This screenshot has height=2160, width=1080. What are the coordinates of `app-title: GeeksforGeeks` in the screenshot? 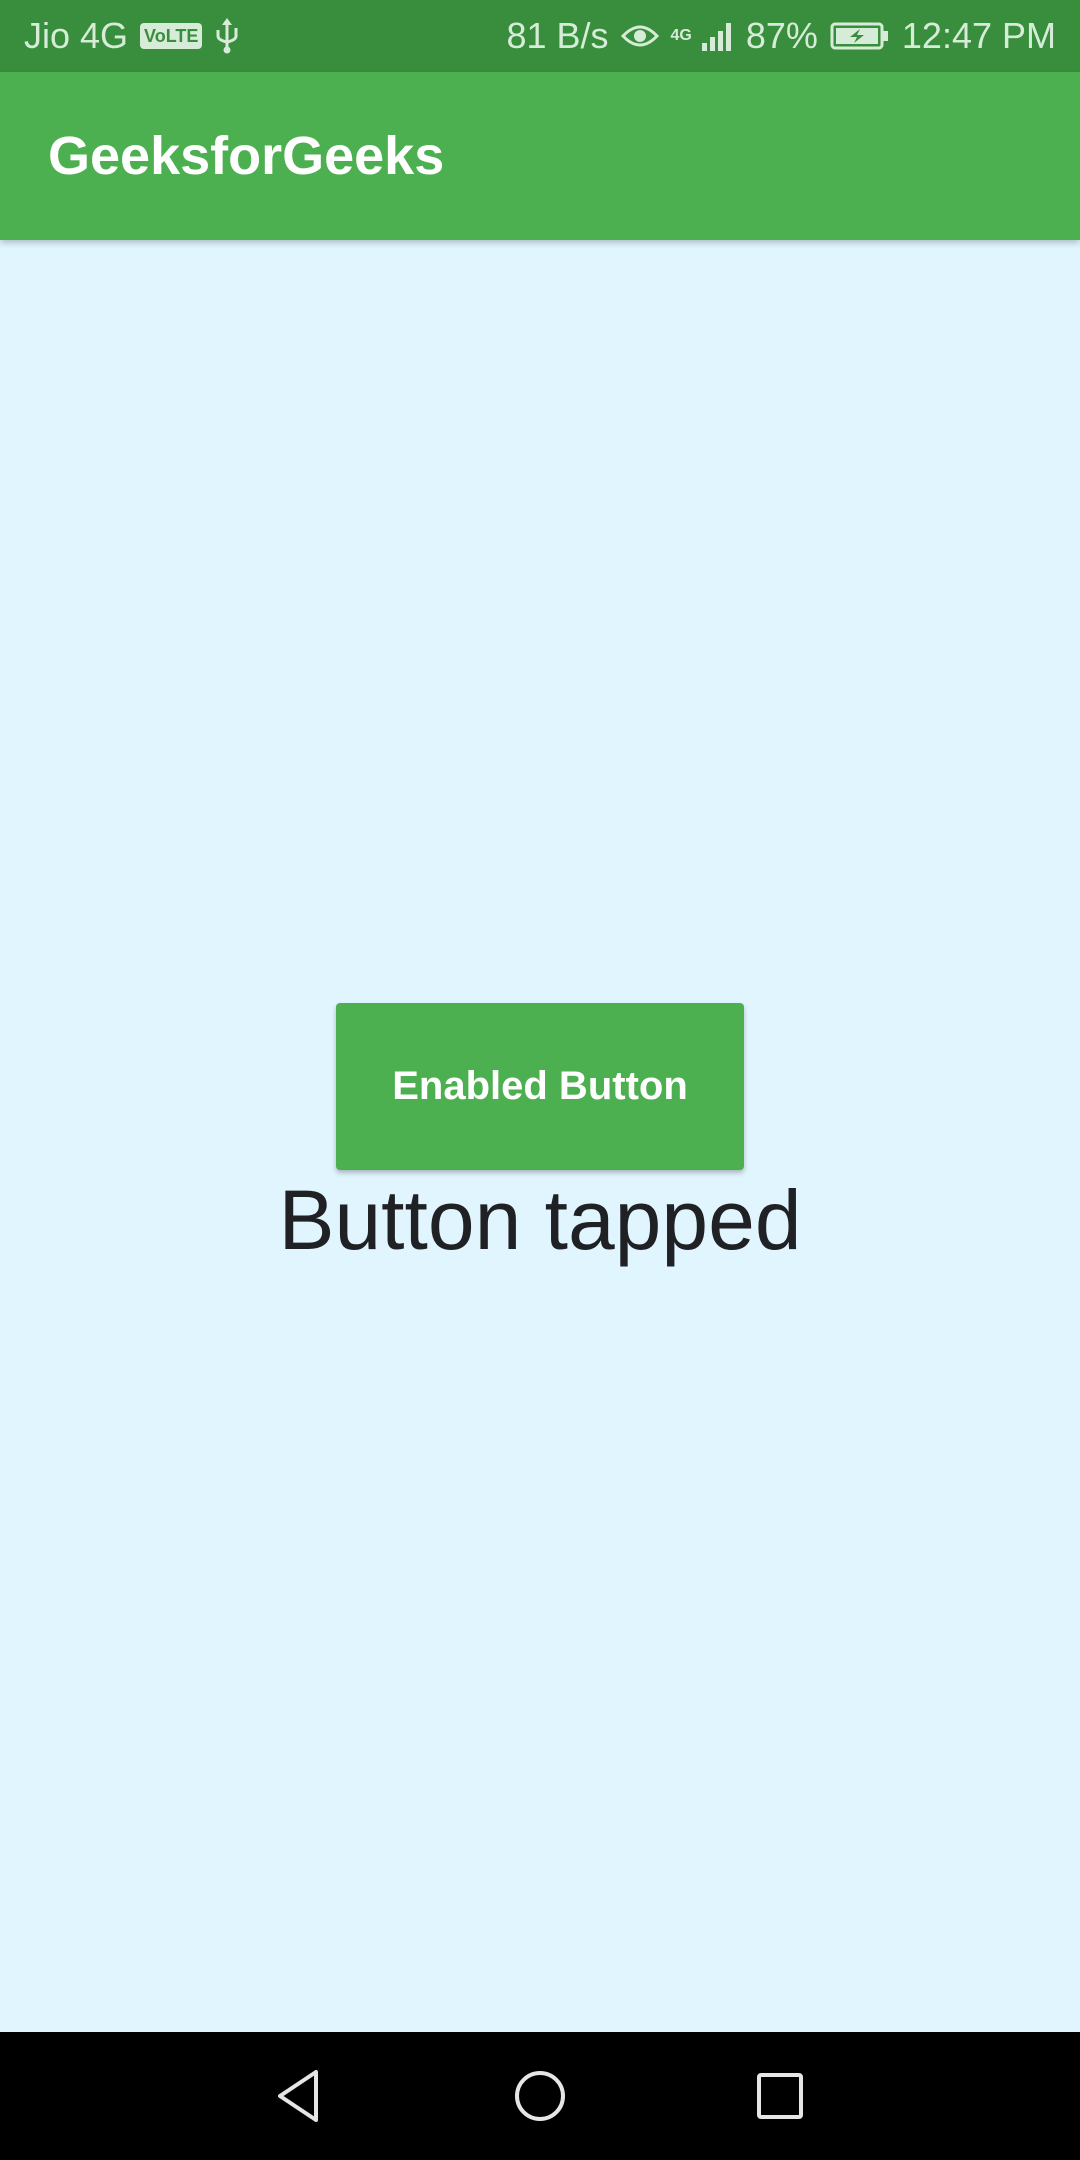 It's located at (246, 156).